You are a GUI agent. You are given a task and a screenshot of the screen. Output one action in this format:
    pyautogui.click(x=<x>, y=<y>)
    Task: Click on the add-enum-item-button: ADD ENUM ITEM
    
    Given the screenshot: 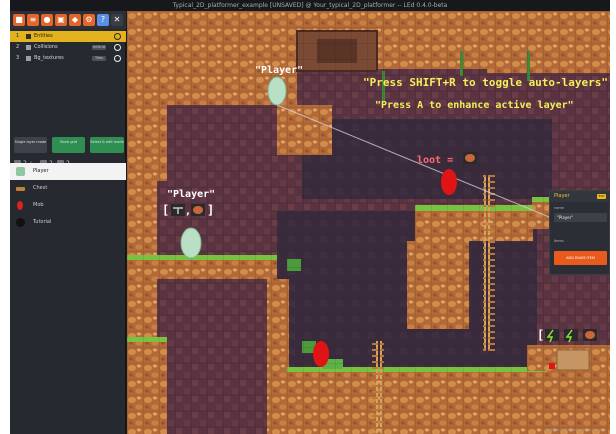 What is the action you would take?
    pyautogui.click(x=580, y=258)
    